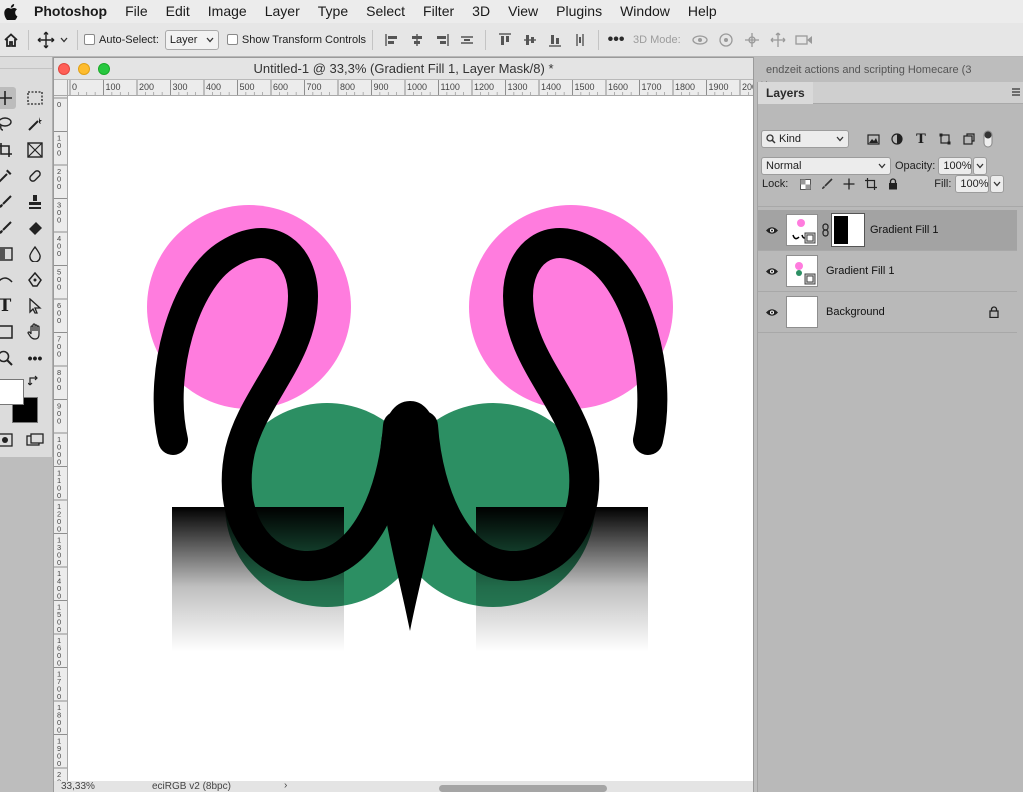 The height and width of the screenshot is (792, 1023). What do you see at coordinates (191, 39) in the screenshot?
I see `auto-select-dropdown: Layer` at bounding box center [191, 39].